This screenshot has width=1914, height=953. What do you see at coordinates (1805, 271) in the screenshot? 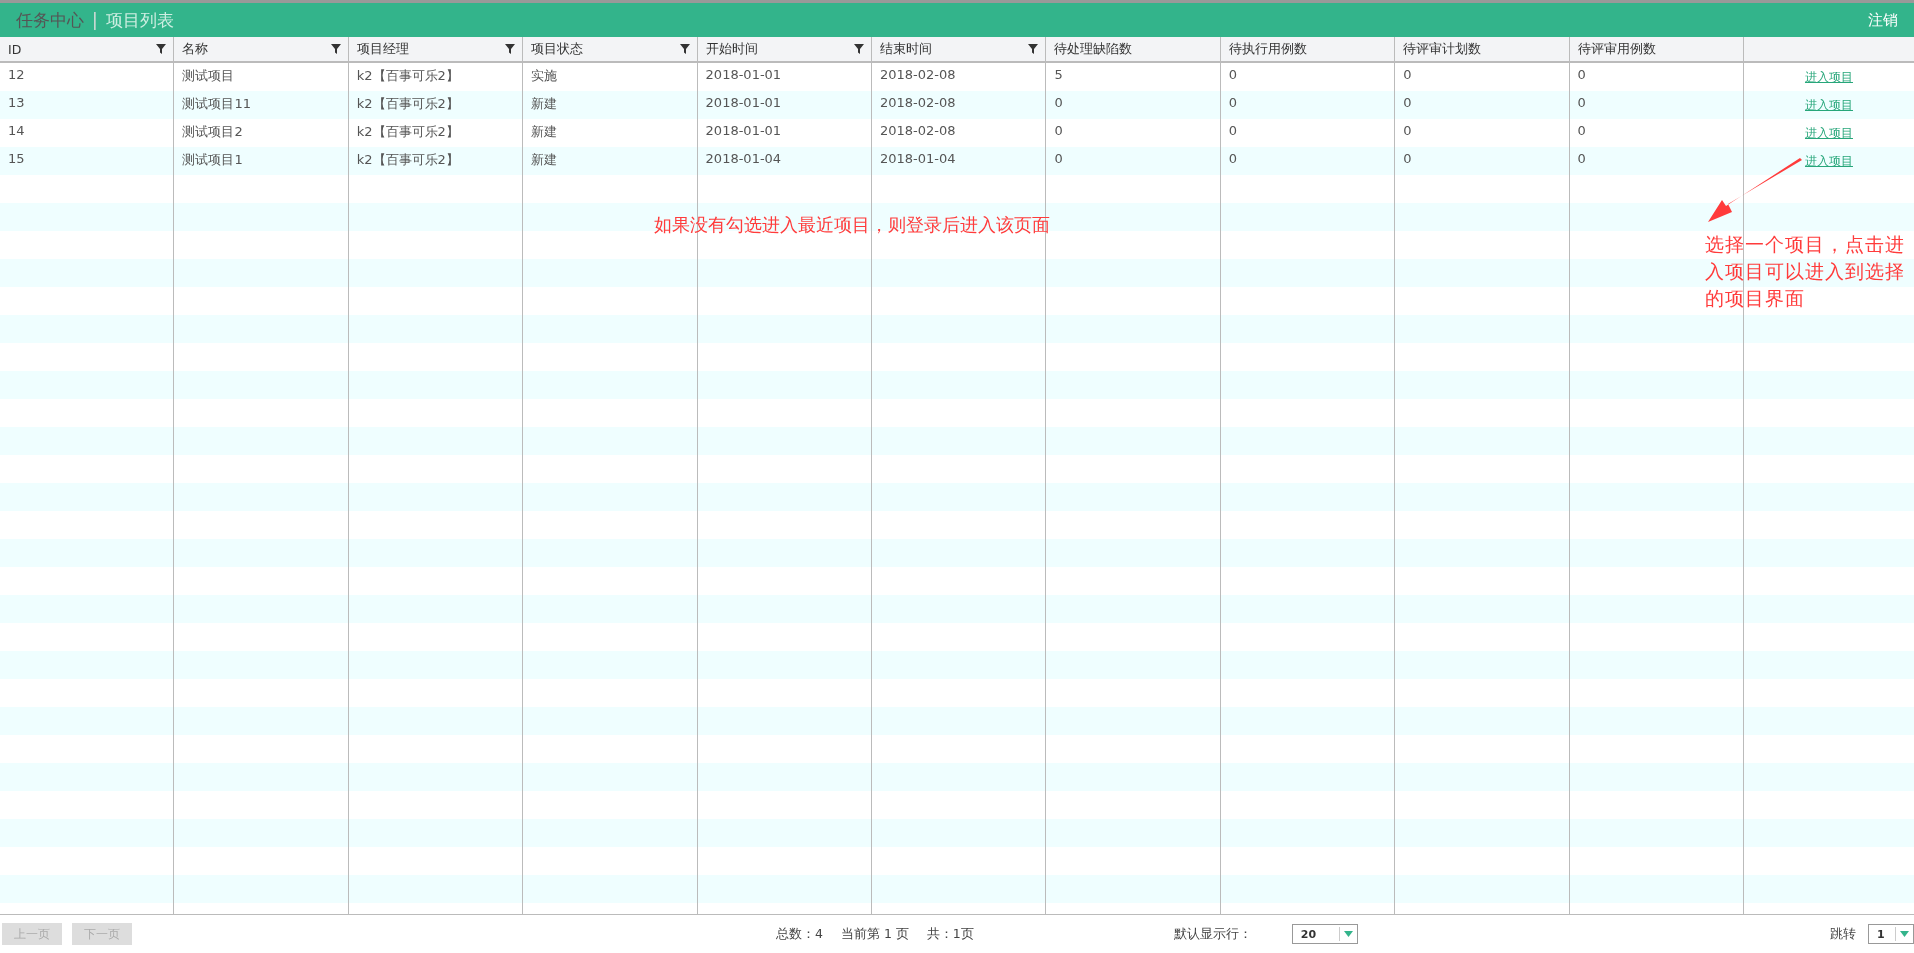
I see `annotation-text: 选择一个项目，点击进入项目可以进入到选择的项目界面` at bounding box center [1805, 271].